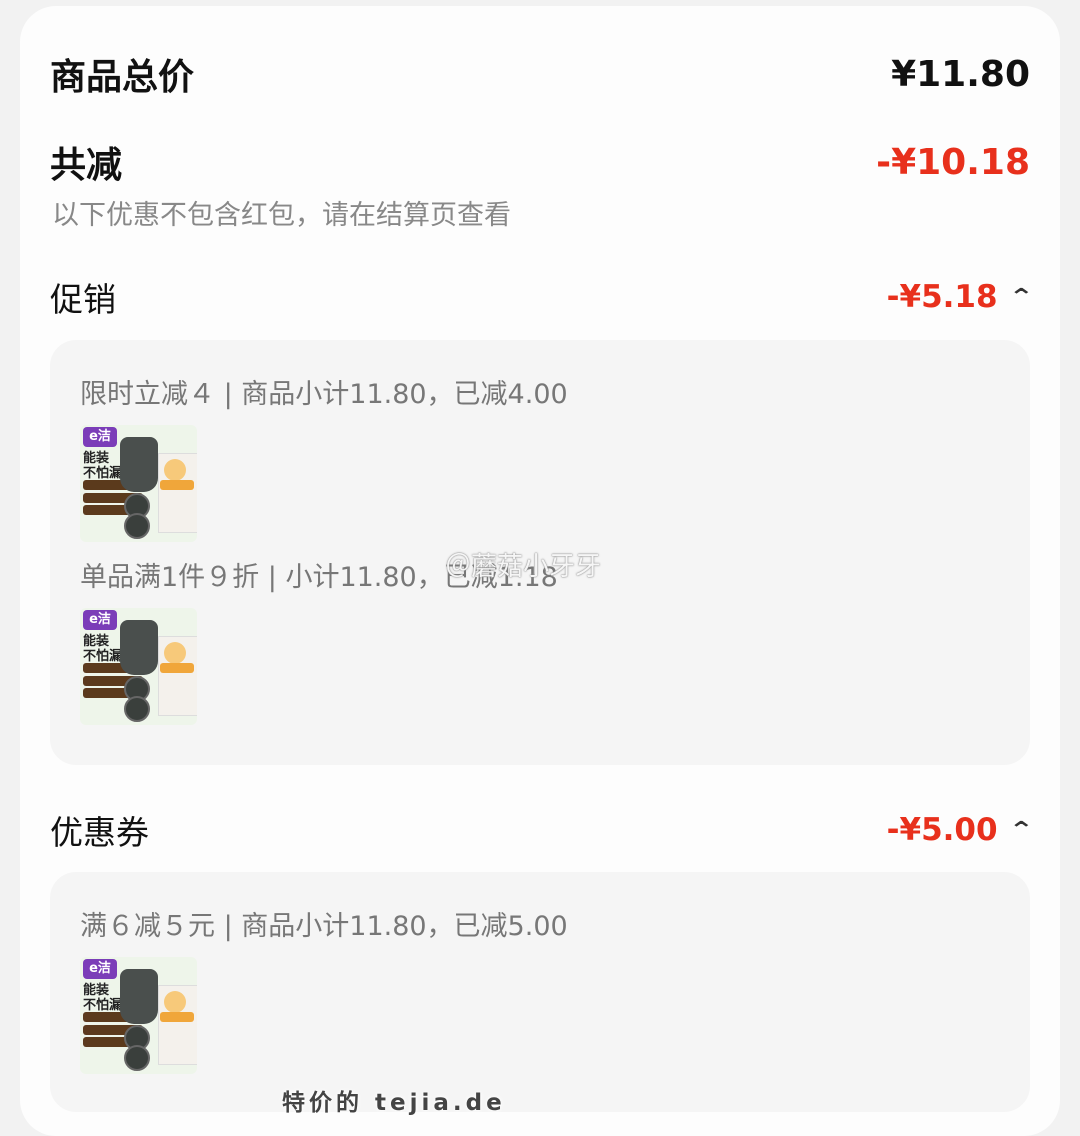 The image size is (1080, 1136). I want to click on total-value: ¥11.80, so click(960, 74).